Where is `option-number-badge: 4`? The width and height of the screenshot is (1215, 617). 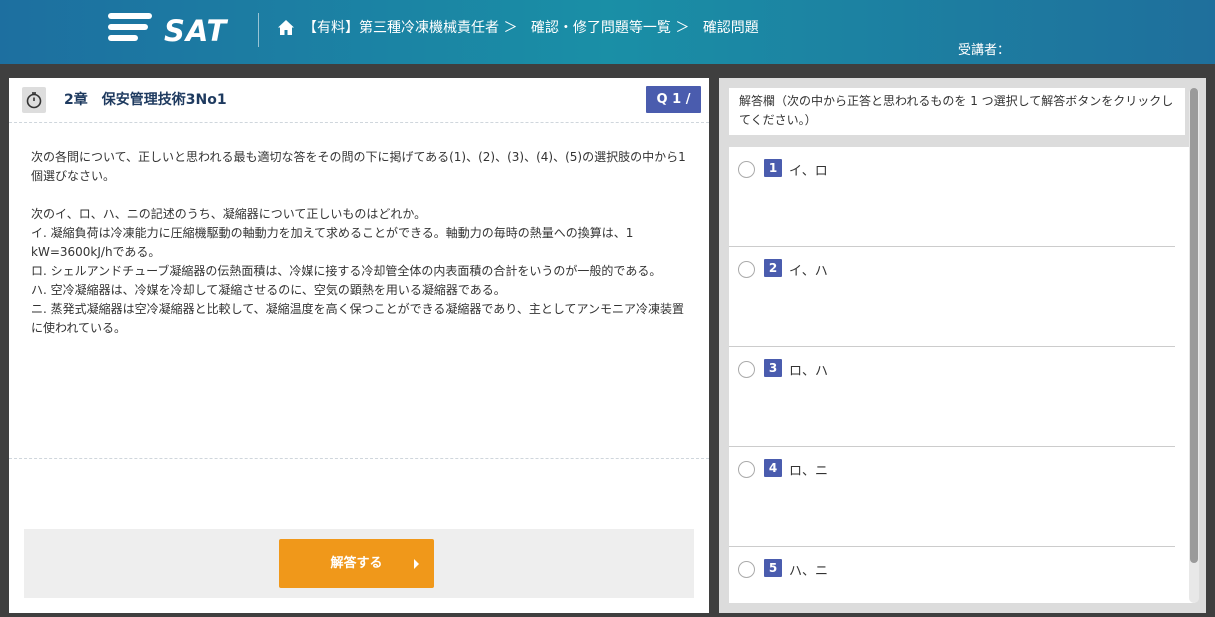
option-number-badge: 4 is located at coordinates (773, 468).